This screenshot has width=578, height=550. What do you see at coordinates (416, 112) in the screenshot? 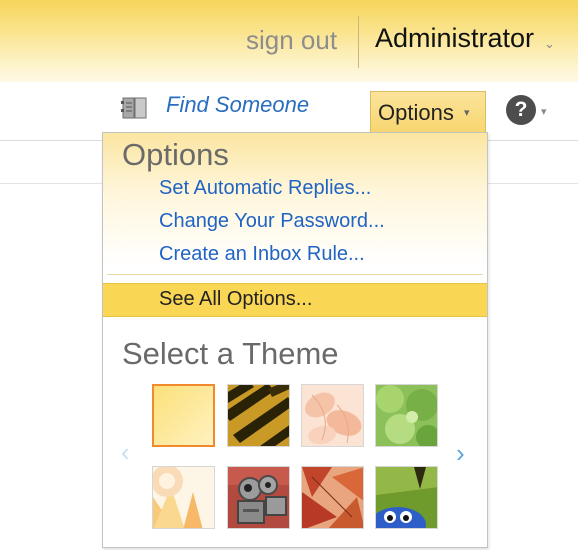
I see `options-button-label: Options` at bounding box center [416, 112].